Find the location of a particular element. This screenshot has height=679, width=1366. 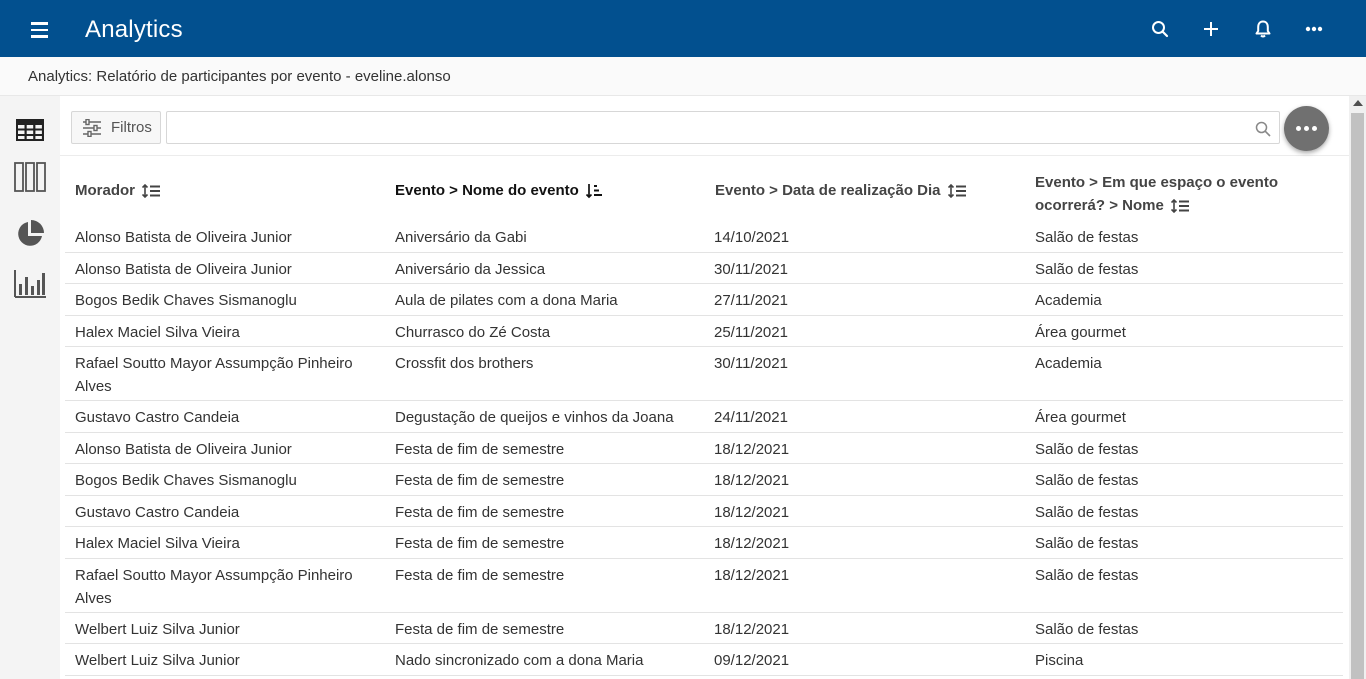

view-sidebar is located at coordinates (30, 387).